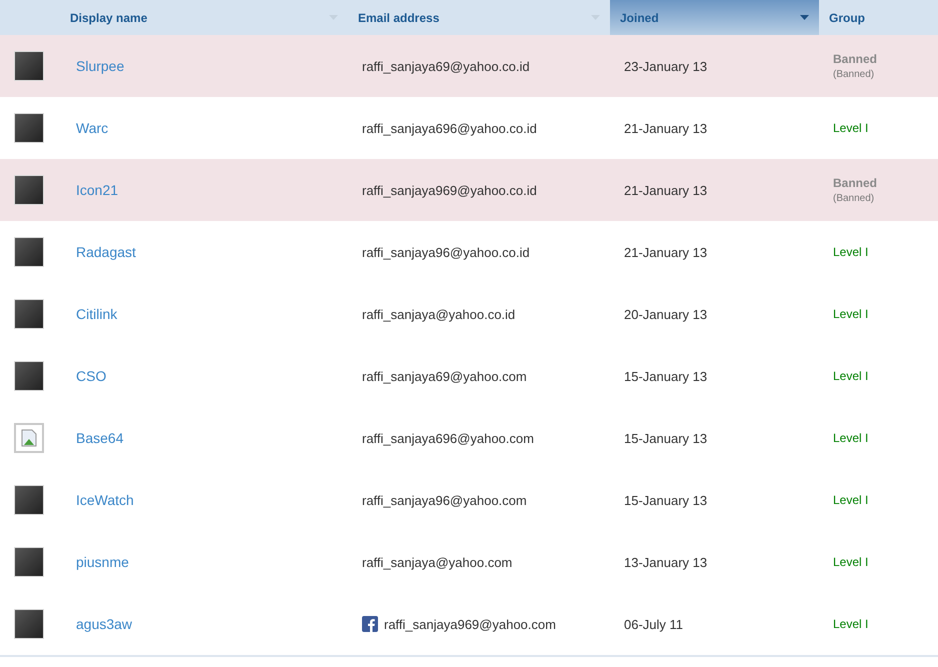 This screenshot has height=667, width=938. Describe the element at coordinates (89, 190) in the screenshot. I see `member-name-link: Icon21` at that location.